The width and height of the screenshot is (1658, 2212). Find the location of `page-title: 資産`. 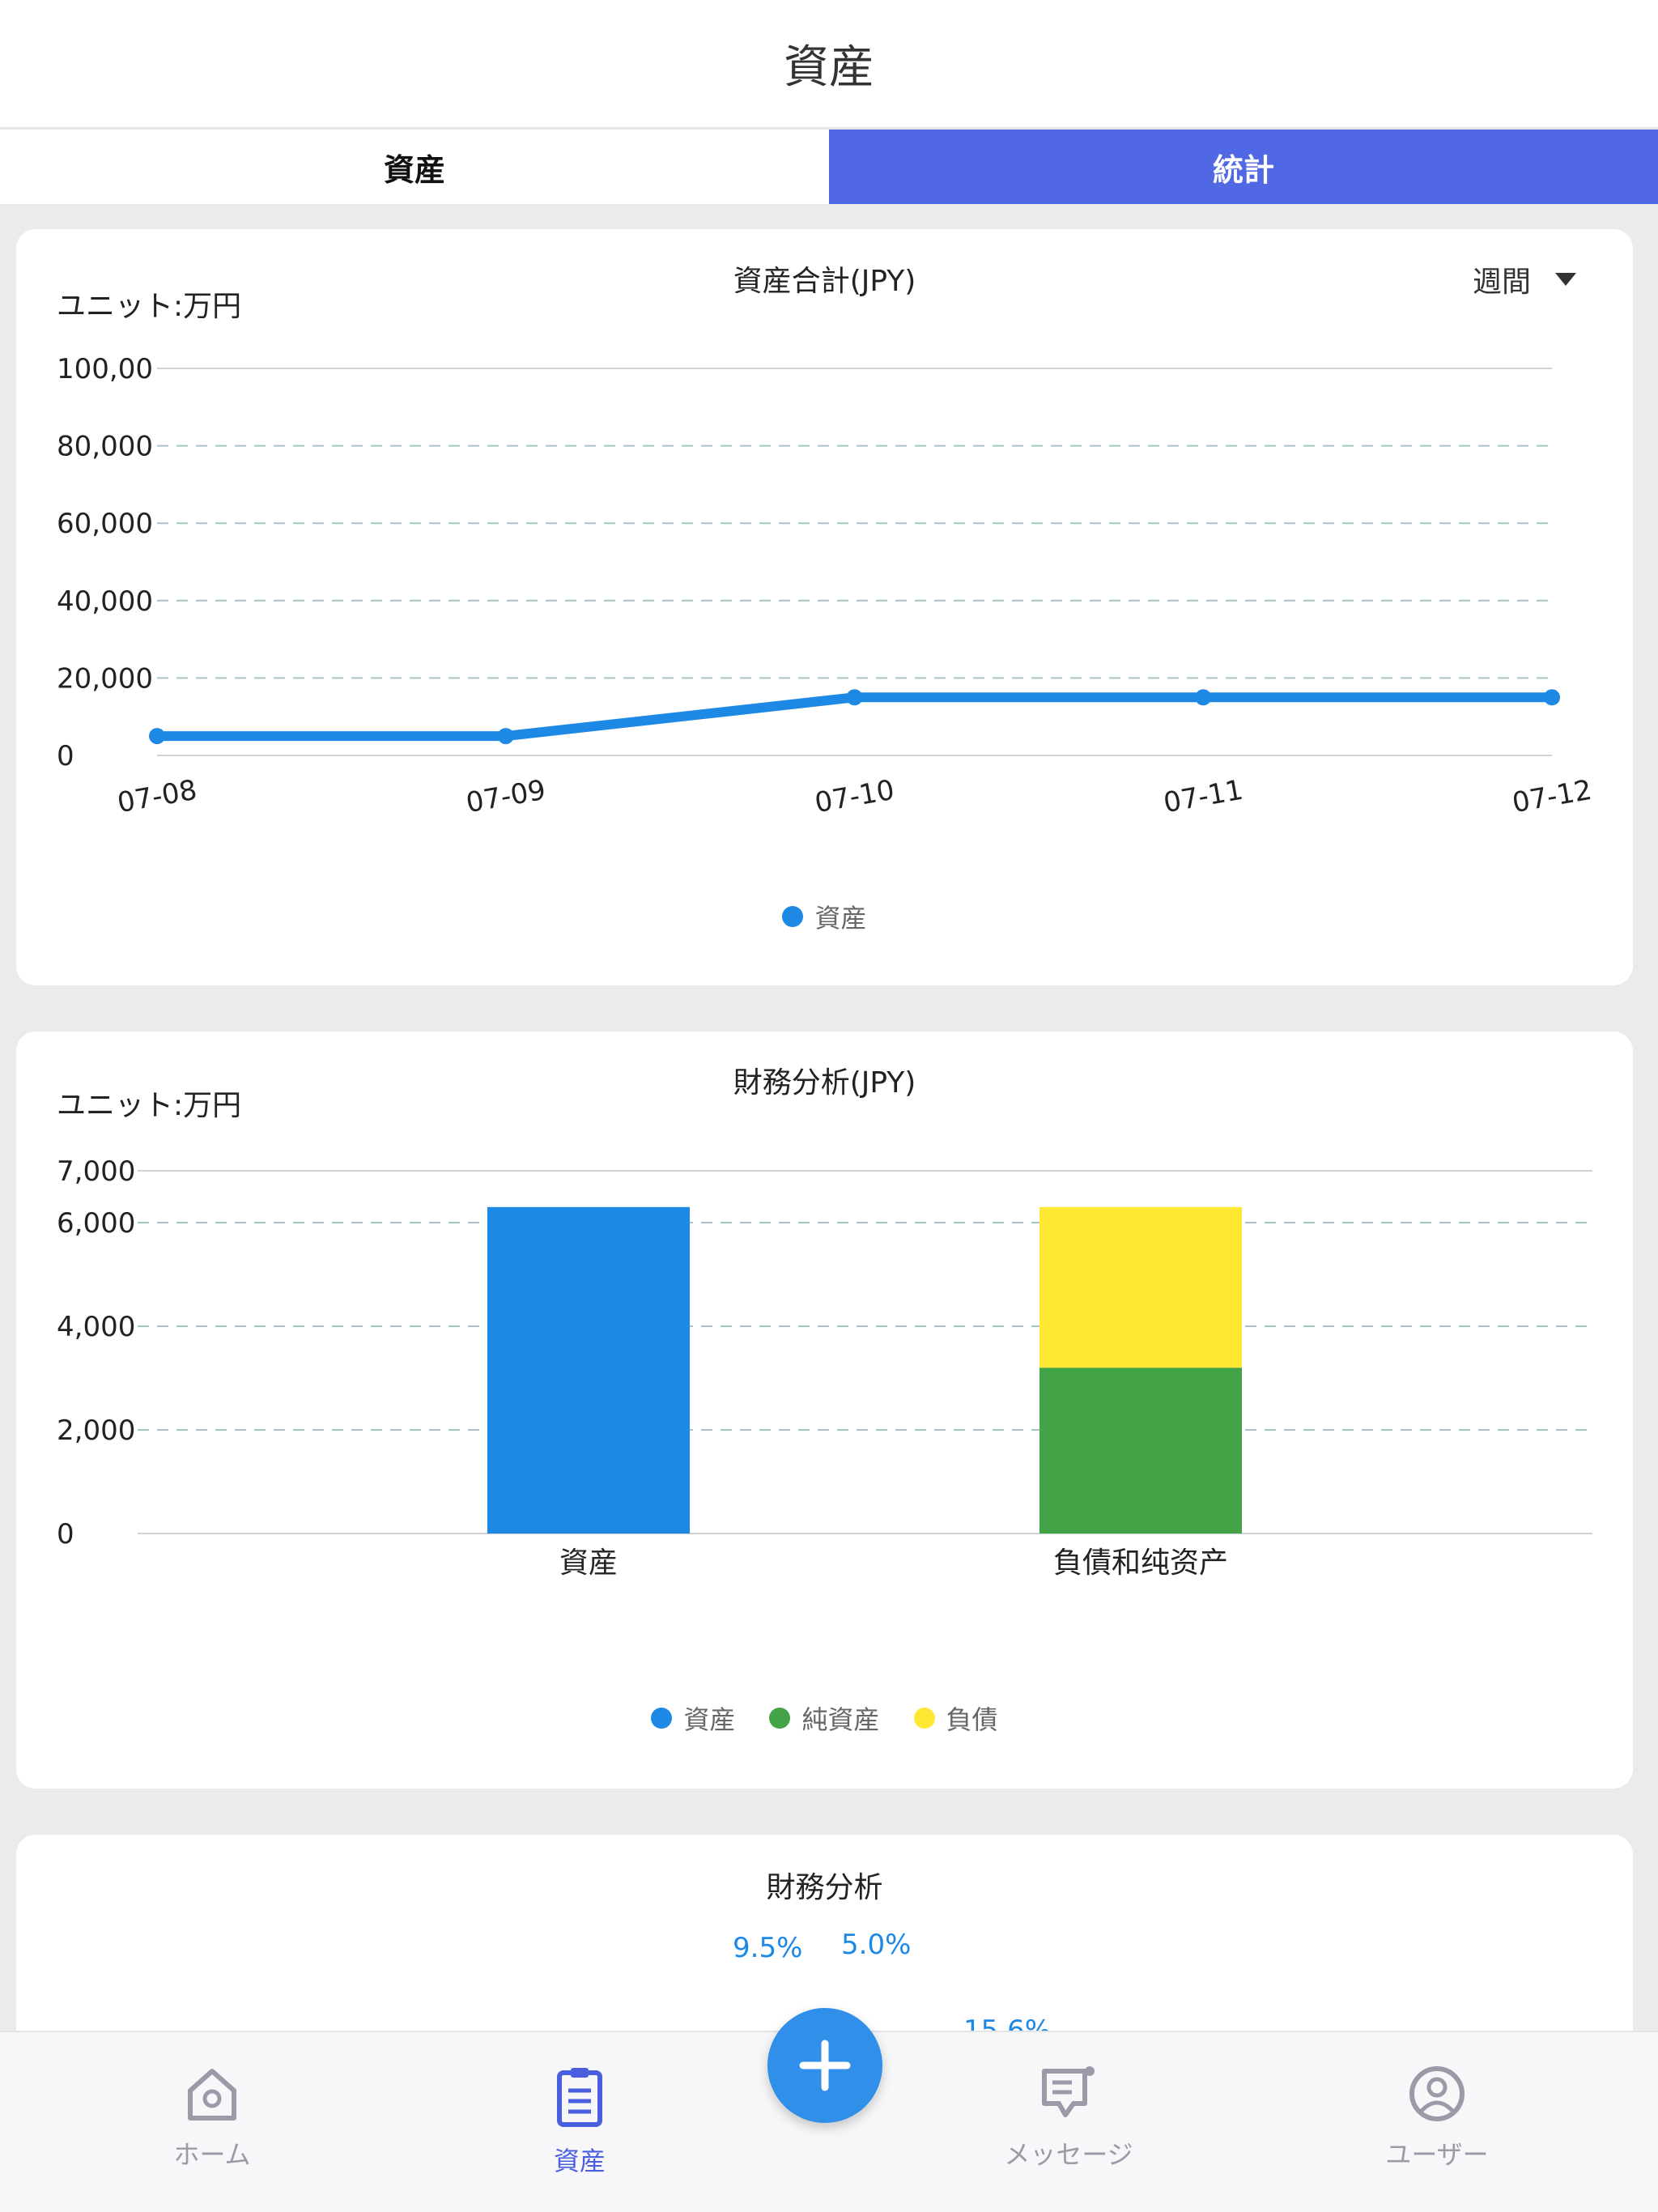

page-title: 資産 is located at coordinates (829, 67).